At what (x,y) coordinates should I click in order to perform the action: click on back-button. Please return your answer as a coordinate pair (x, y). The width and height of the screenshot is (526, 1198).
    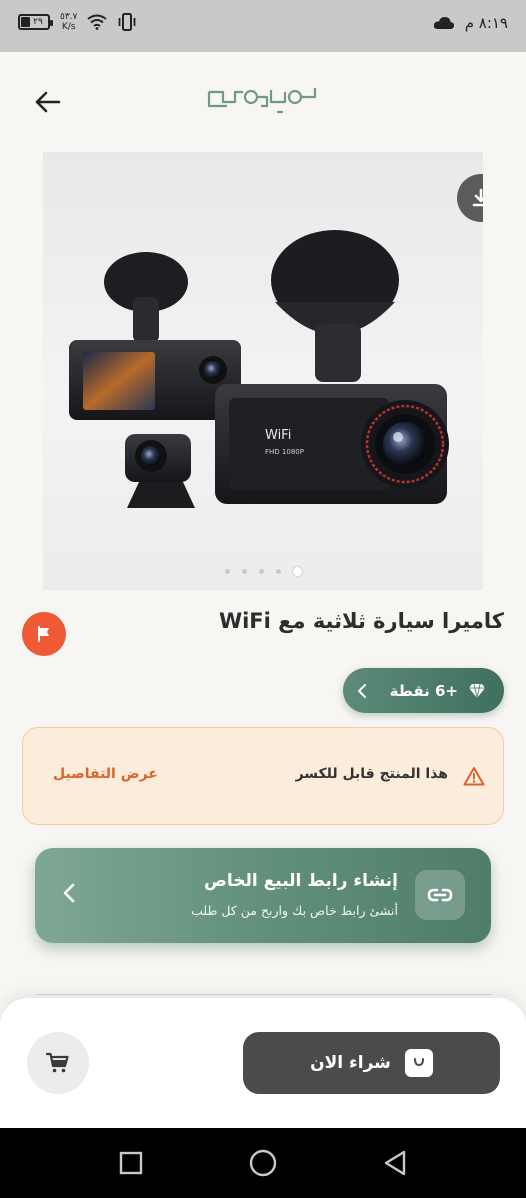
    Looking at the image, I should click on (48, 102).